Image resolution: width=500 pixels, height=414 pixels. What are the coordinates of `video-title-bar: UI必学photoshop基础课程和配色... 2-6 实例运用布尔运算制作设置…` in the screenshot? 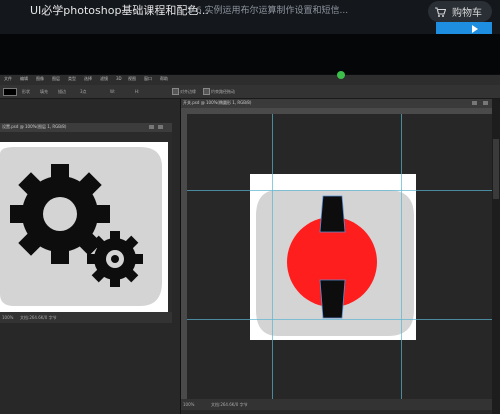 It's located at (250, 18).